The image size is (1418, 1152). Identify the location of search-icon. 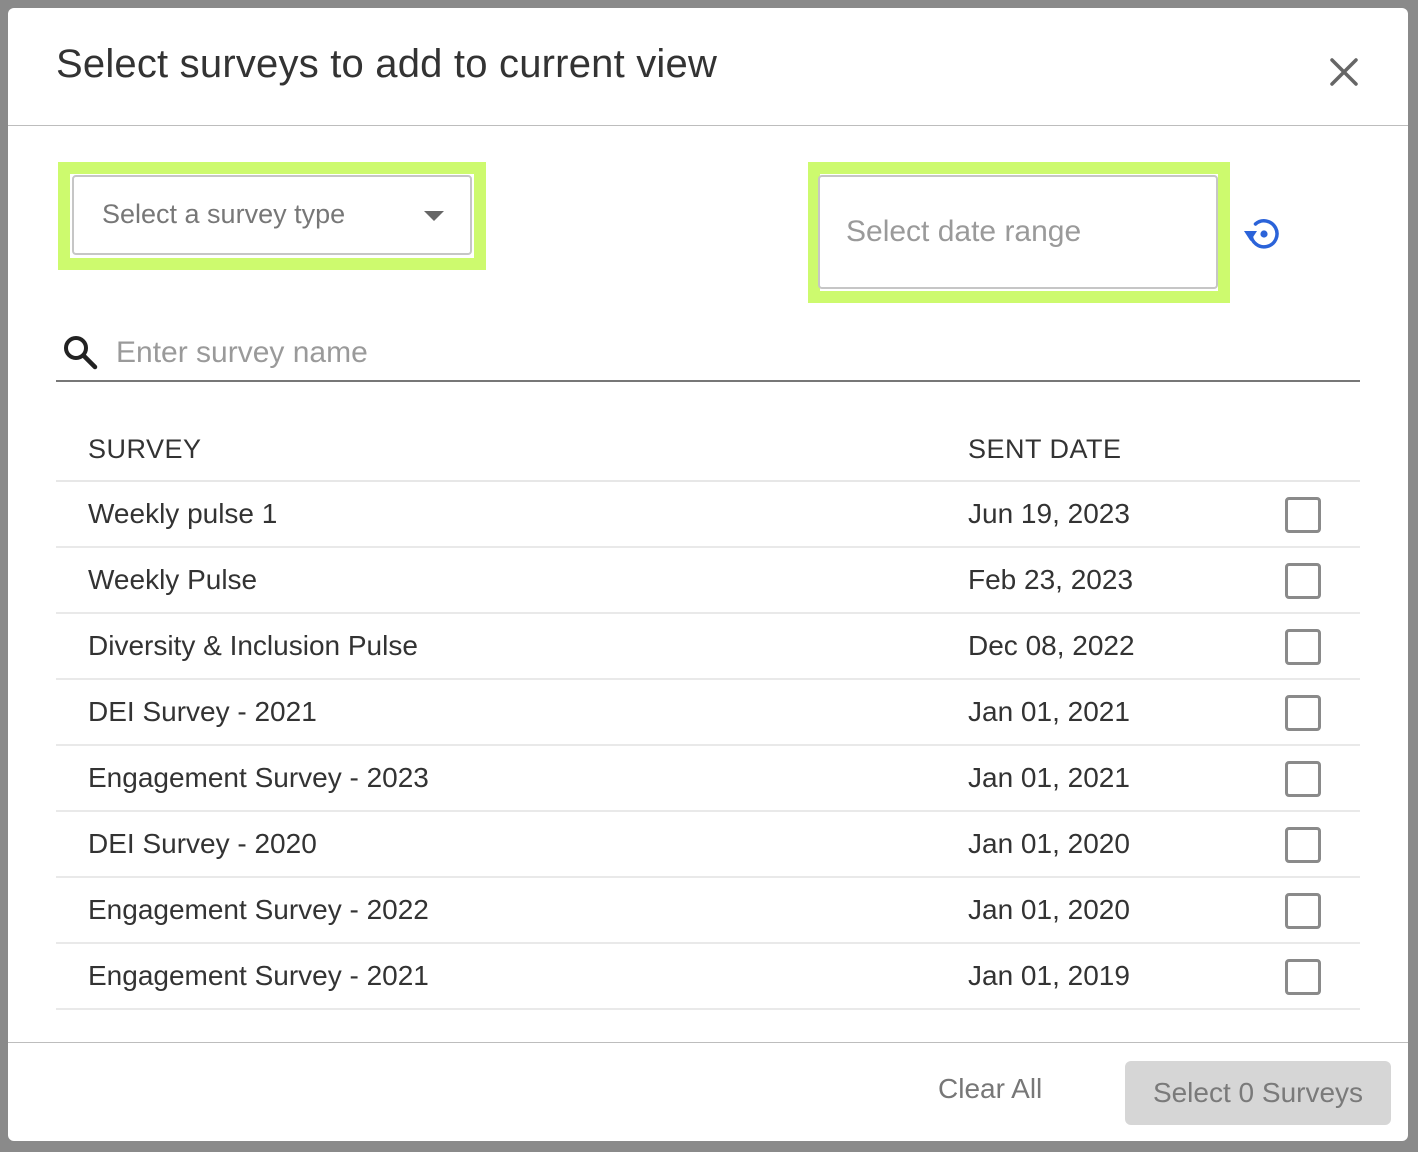
(81, 353).